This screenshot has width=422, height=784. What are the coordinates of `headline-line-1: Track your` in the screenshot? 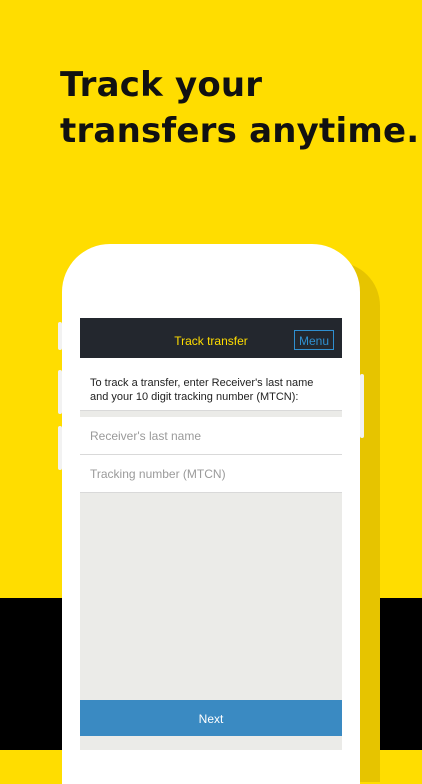 It's located at (161, 85).